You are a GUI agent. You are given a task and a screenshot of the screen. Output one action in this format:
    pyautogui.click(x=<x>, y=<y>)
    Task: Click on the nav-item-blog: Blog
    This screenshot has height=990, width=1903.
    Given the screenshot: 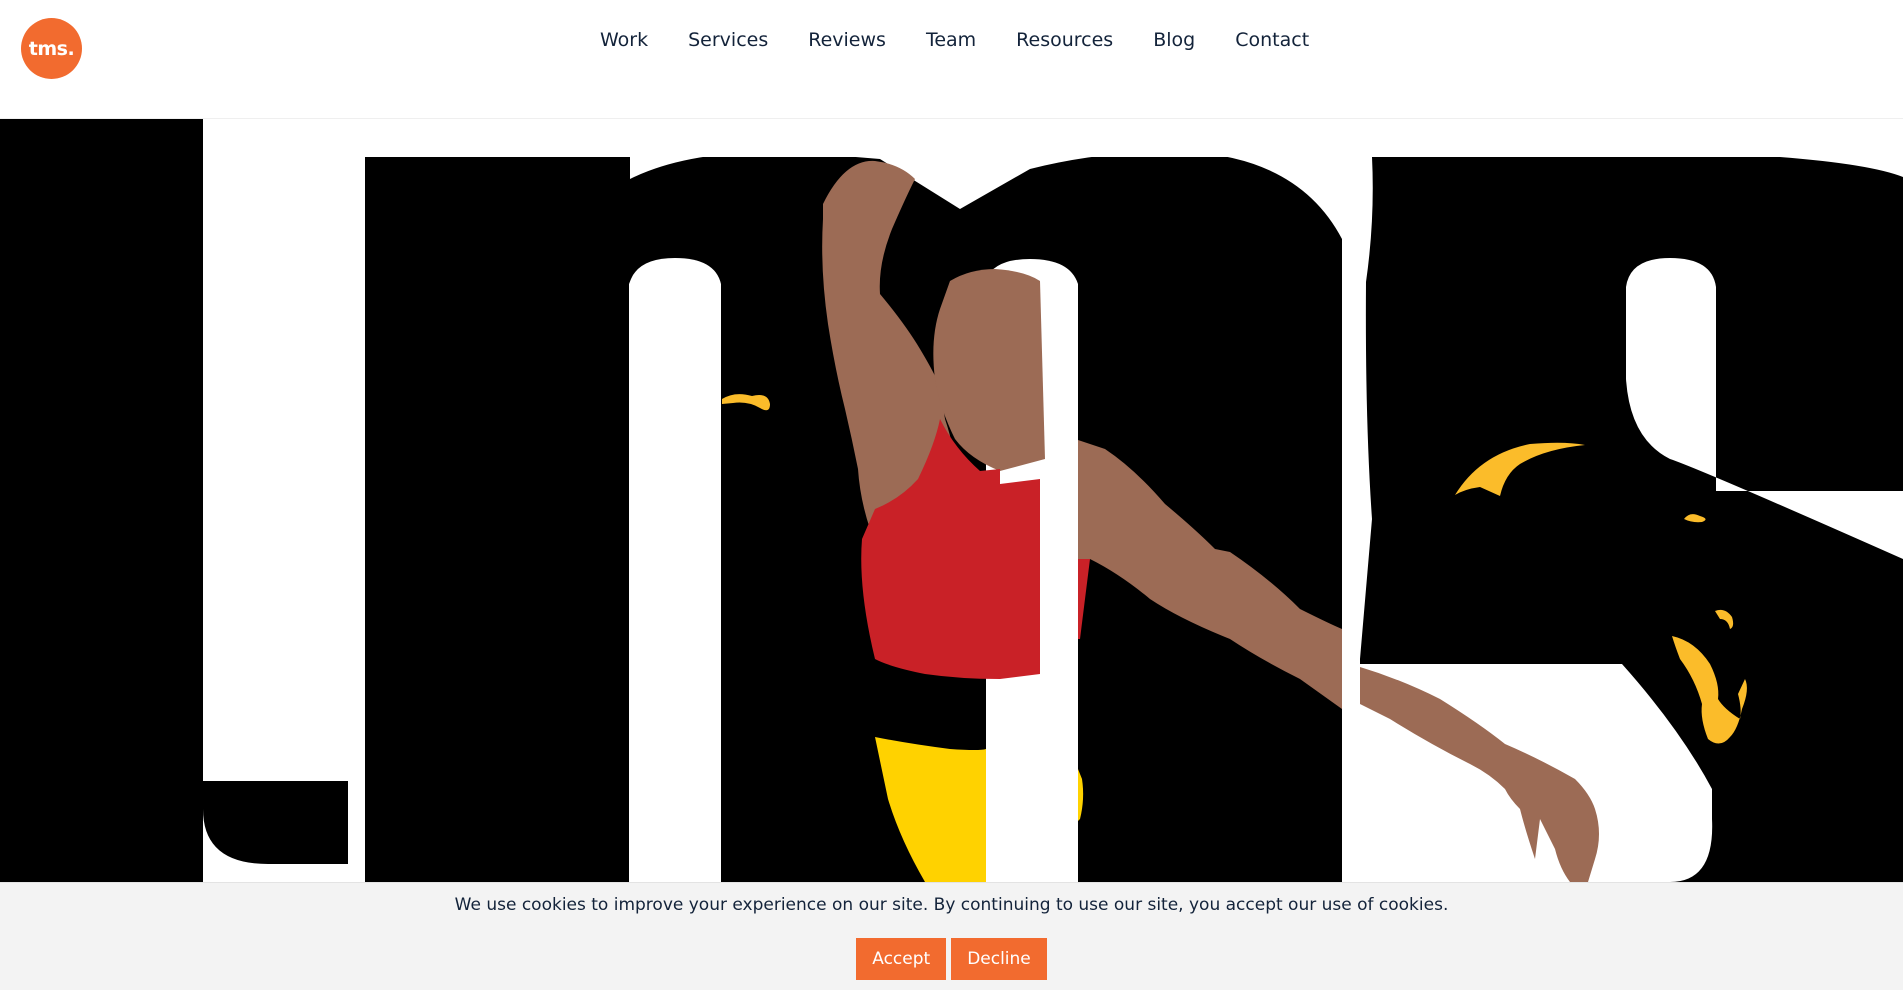 What is the action you would take?
    pyautogui.click(x=1174, y=40)
    